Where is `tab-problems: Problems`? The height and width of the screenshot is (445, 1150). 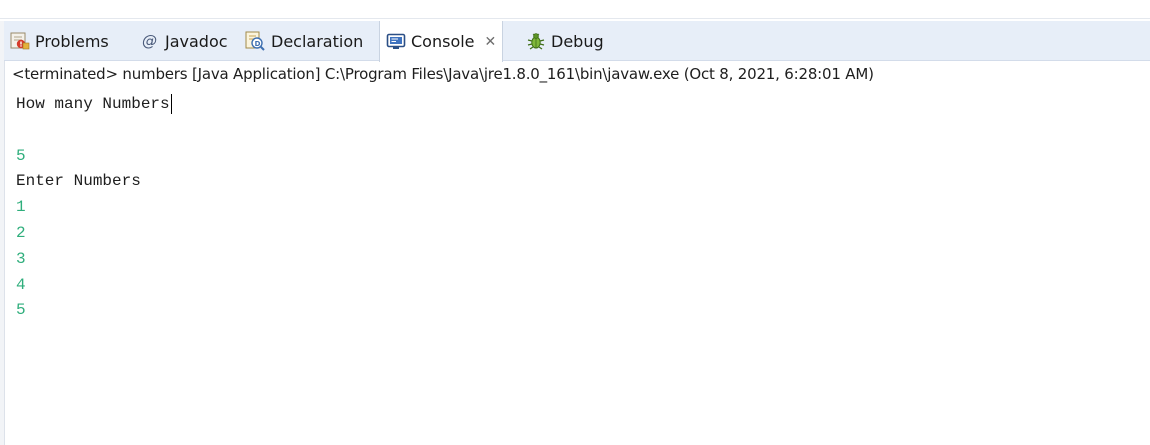
tab-problems: Problems is located at coordinates (59, 41).